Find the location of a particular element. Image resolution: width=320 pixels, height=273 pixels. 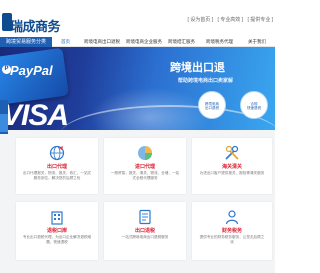

visa-logo-text: VISA is located at coordinates (35, 114).